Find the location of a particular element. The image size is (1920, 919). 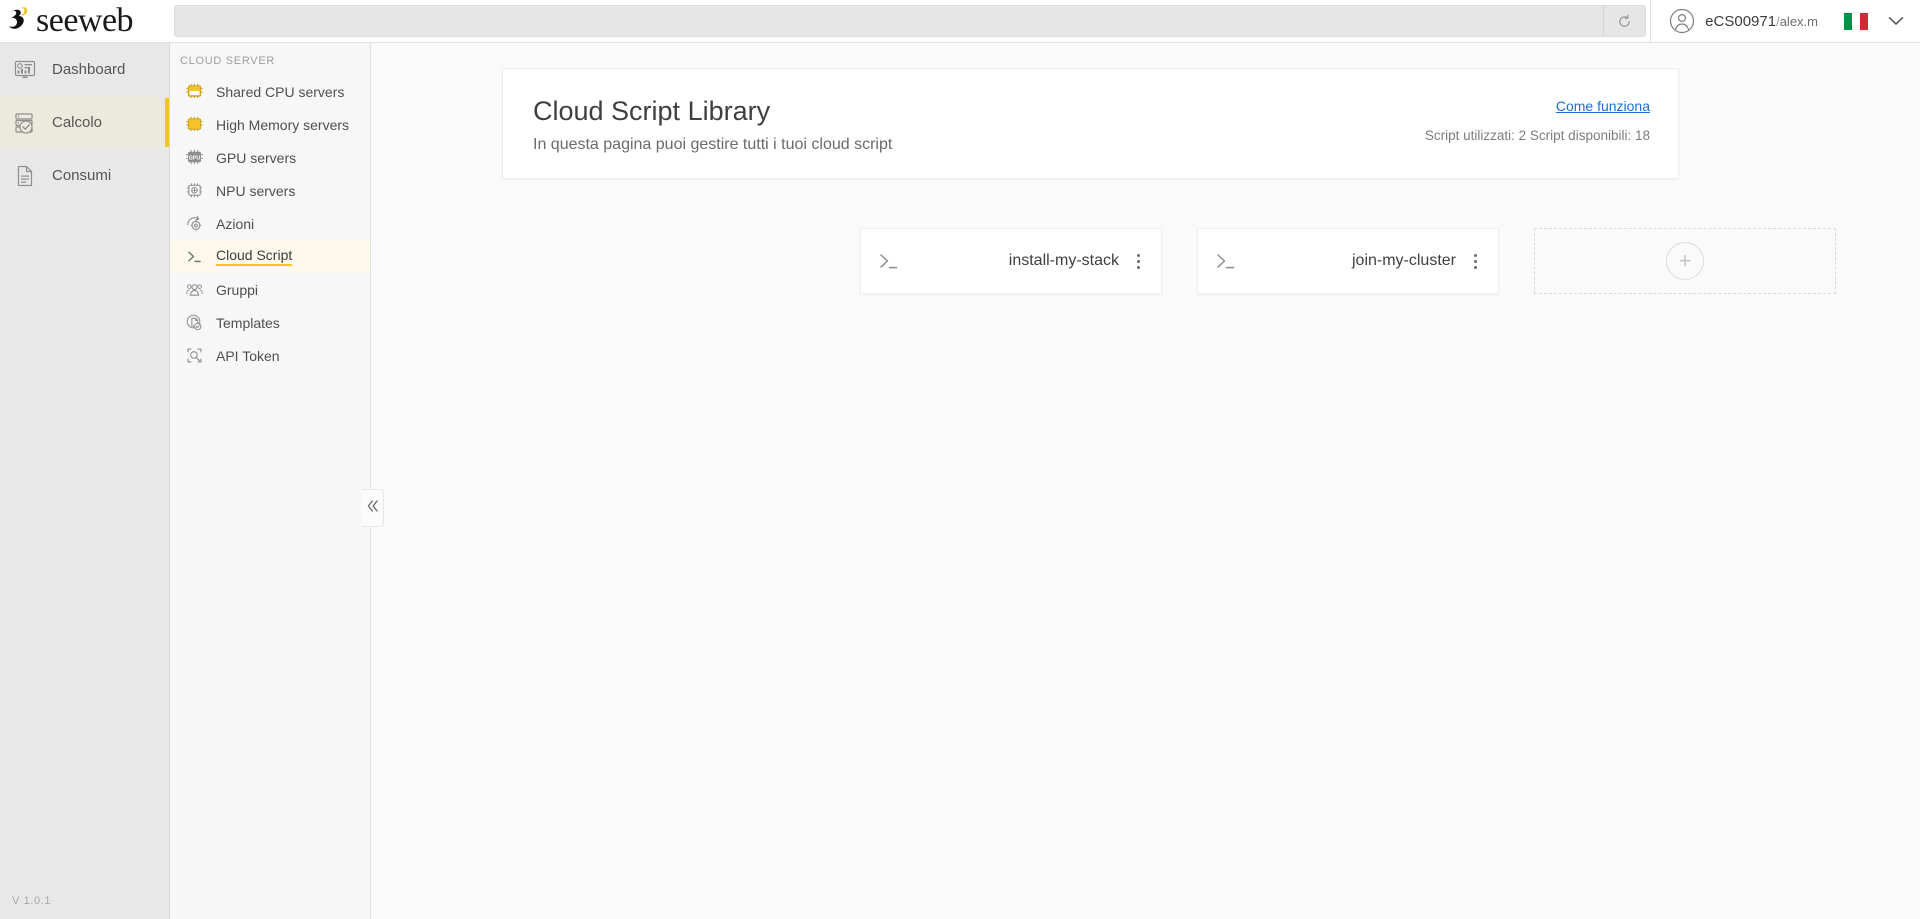

sidebar-item-label: Calcolo is located at coordinates (77, 122).